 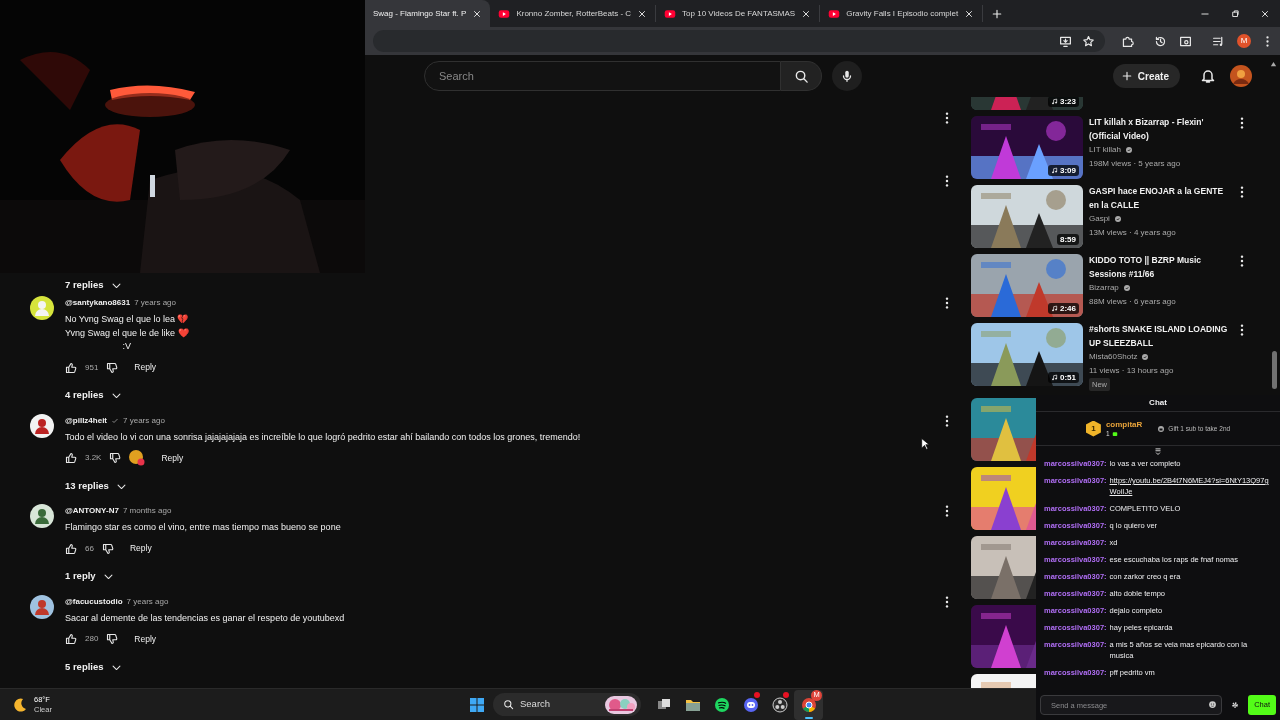 What do you see at coordinates (1274, 370) in the screenshot?
I see `scrollbar-thumb` at bounding box center [1274, 370].